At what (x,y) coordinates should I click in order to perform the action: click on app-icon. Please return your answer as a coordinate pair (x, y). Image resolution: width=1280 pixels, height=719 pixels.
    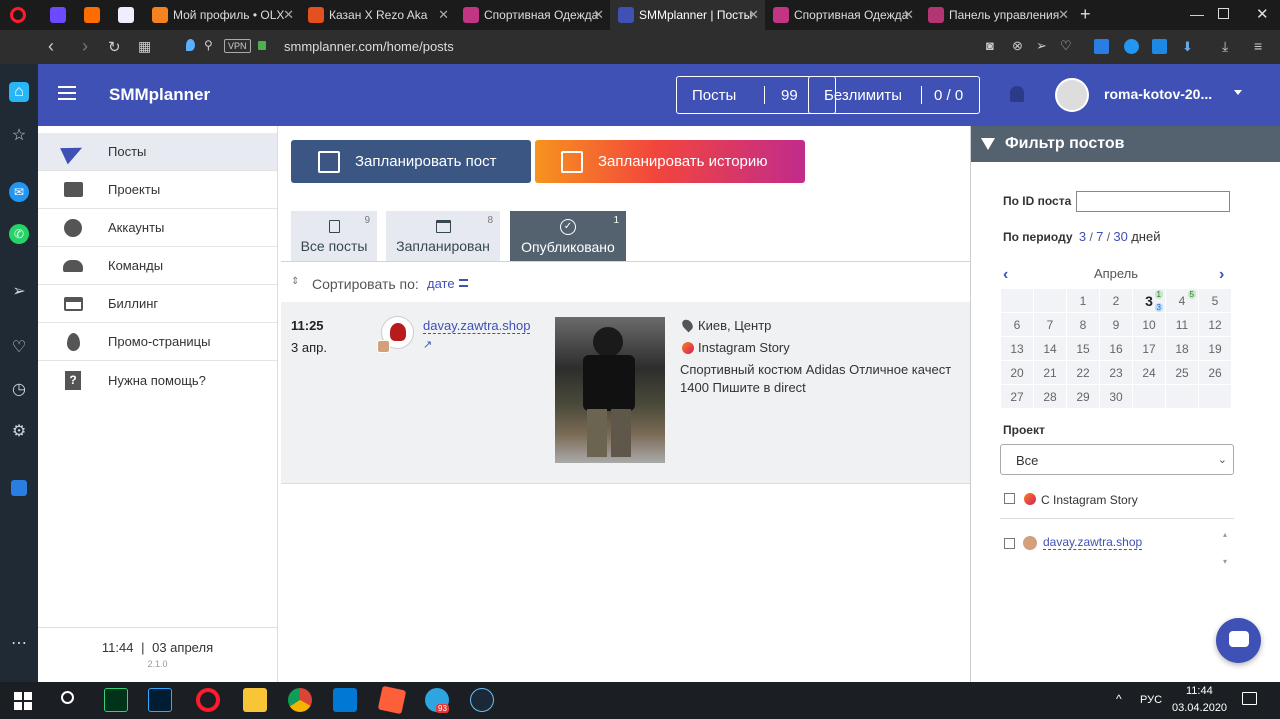
    Looking at the image, I should click on (392, 700).